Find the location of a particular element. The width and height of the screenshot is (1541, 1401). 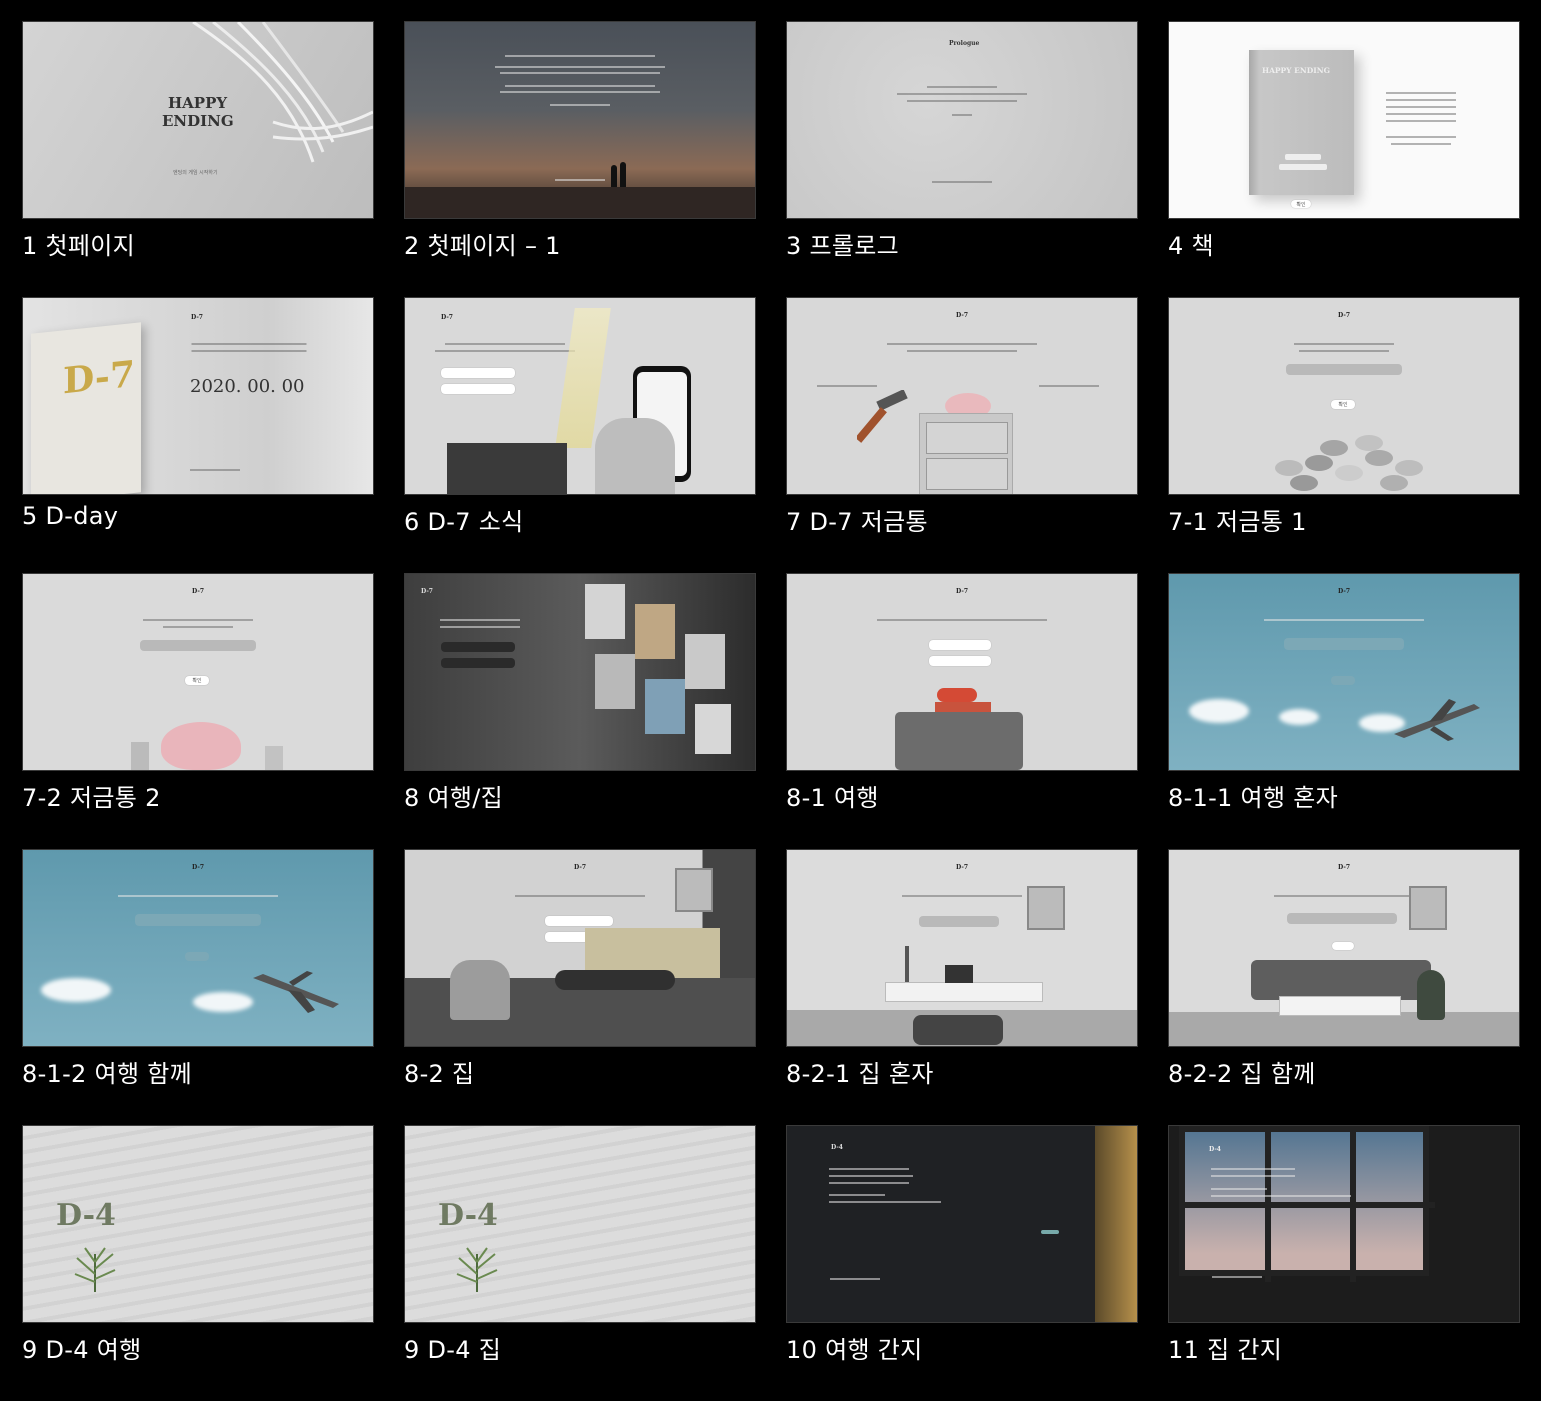

slide-card: D-4 10 여행 간지 is located at coordinates (962, 1263).